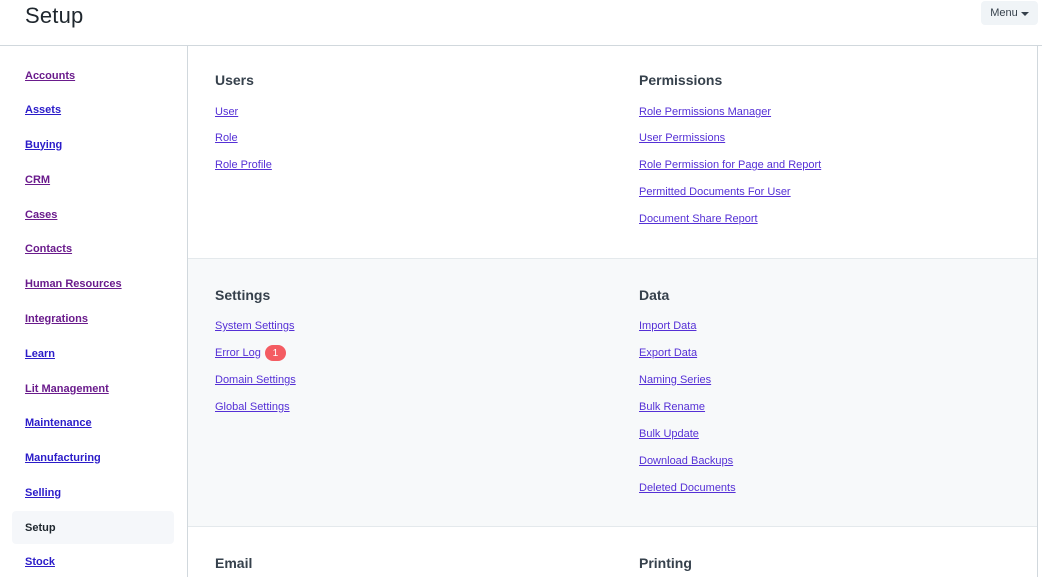 This screenshot has width=1042, height=578. I want to click on sidebar-item-label: CRM, so click(37, 180).